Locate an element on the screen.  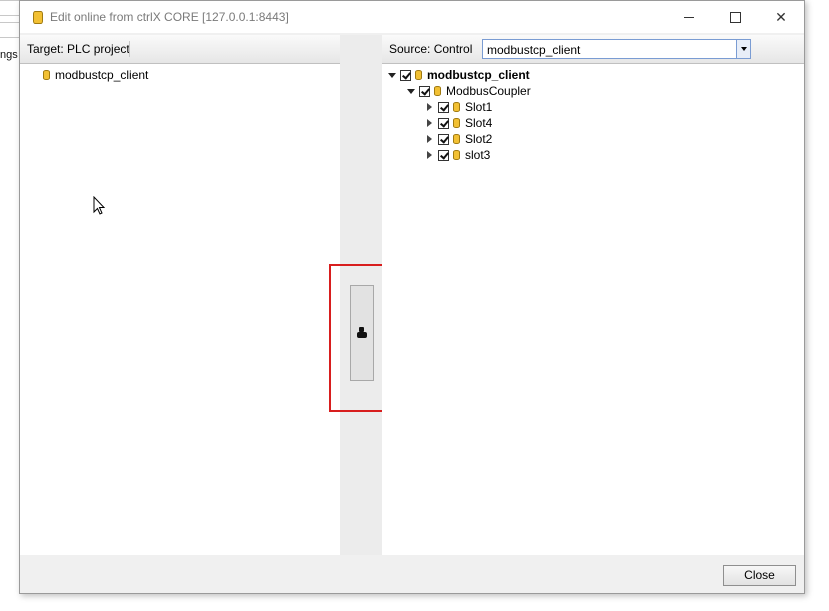
source-dropdown-value: modbustcp_client is located at coordinates (534, 50).